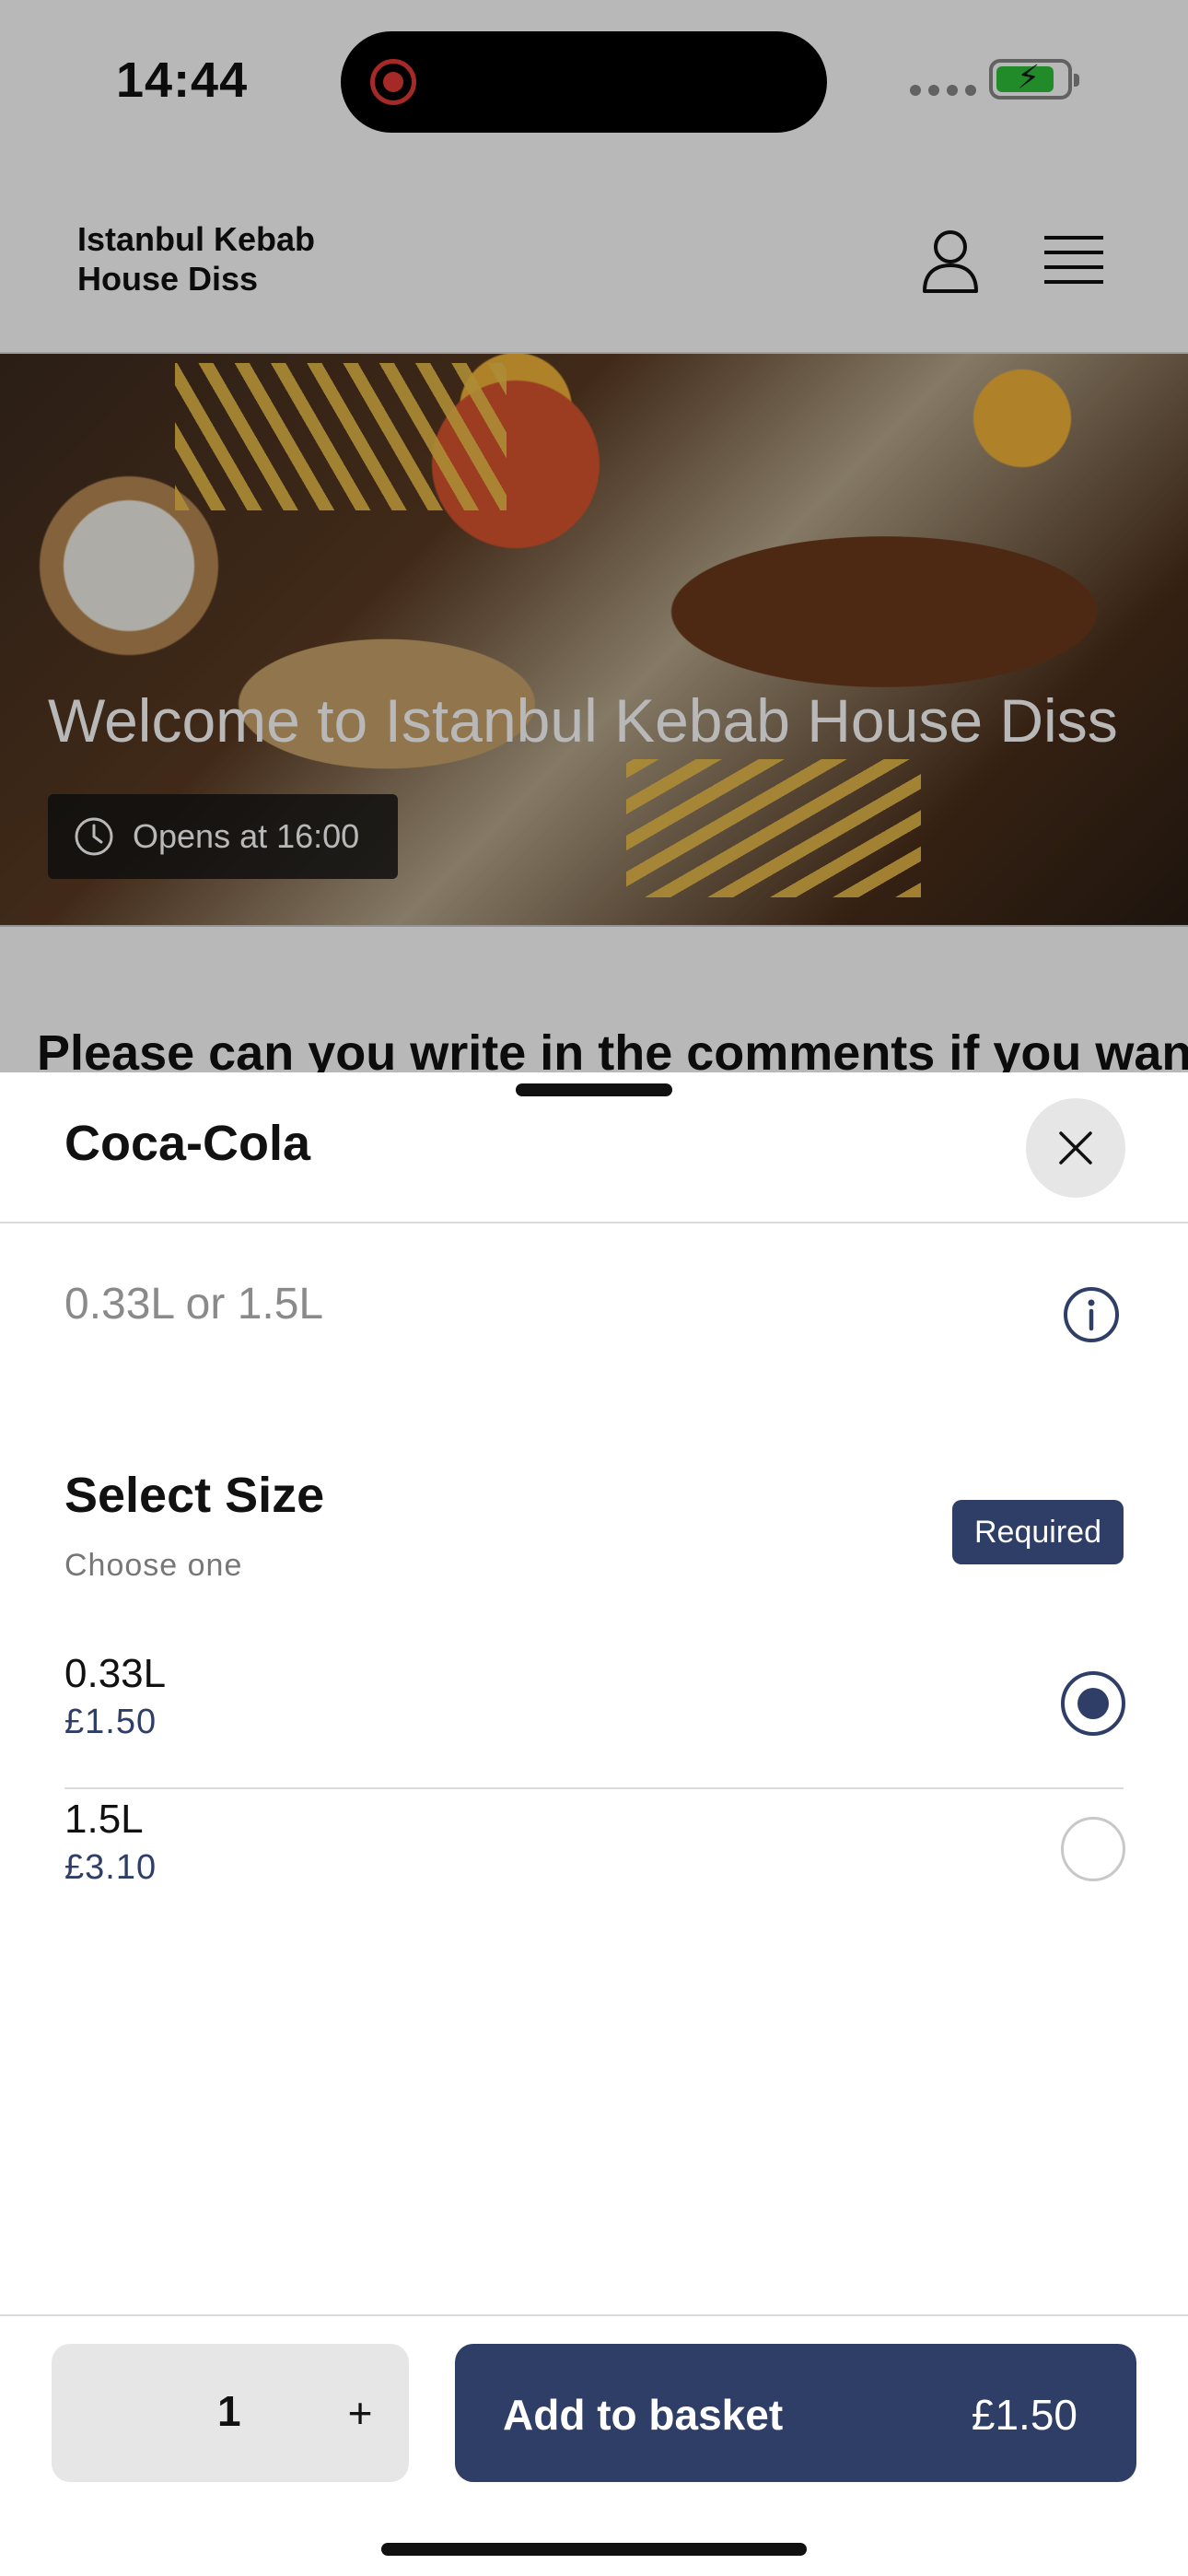 Image resolution: width=1188 pixels, height=2576 pixels. I want to click on option-price: £1.50, so click(111, 1722).